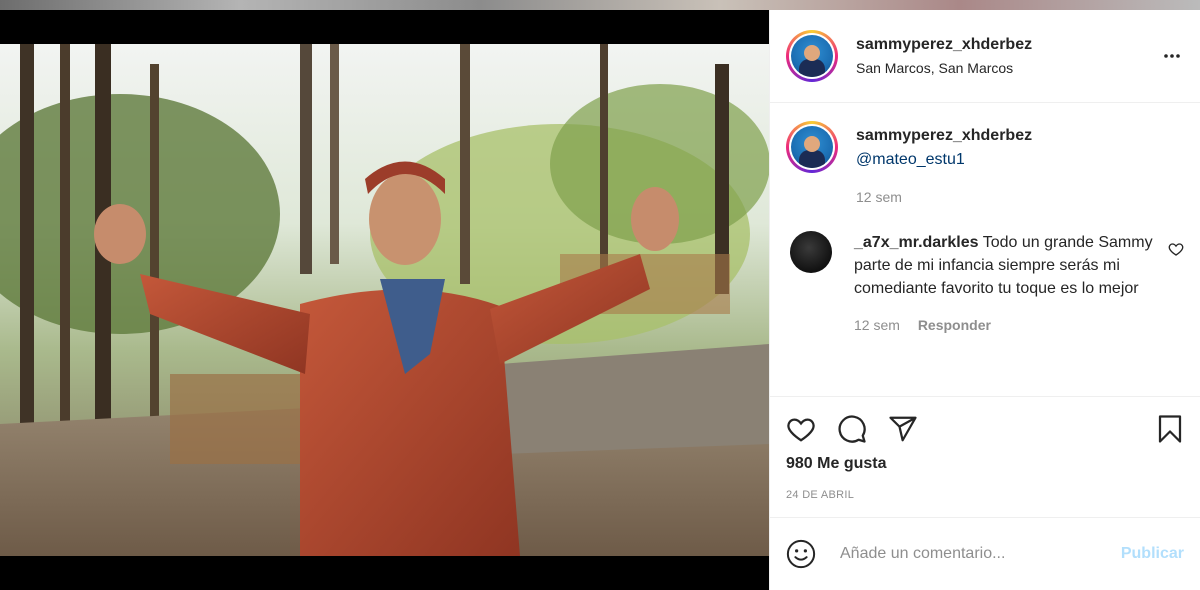 The height and width of the screenshot is (590, 1200). What do you see at coordinates (1020, 136) in the screenshot?
I see `caption-username: sammyperez_xhderbez` at bounding box center [1020, 136].